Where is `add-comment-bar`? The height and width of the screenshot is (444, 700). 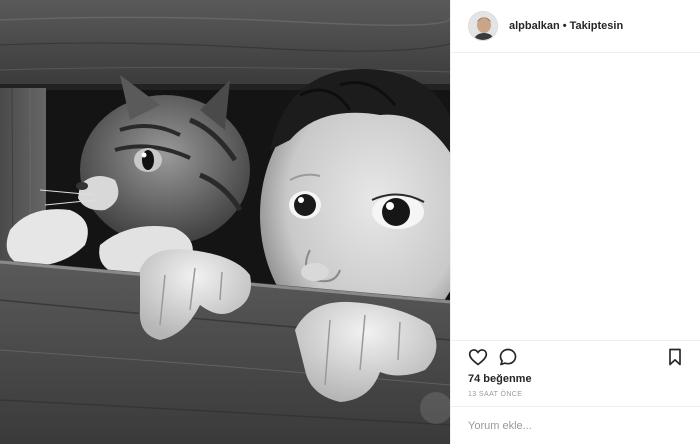
add-comment-bar is located at coordinates (575, 425).